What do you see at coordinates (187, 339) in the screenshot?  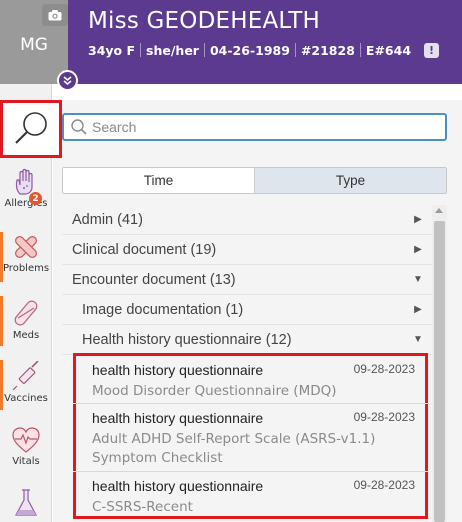 I see `category-label: Health history questionnaire (12)` at bounding box center [187, 339].